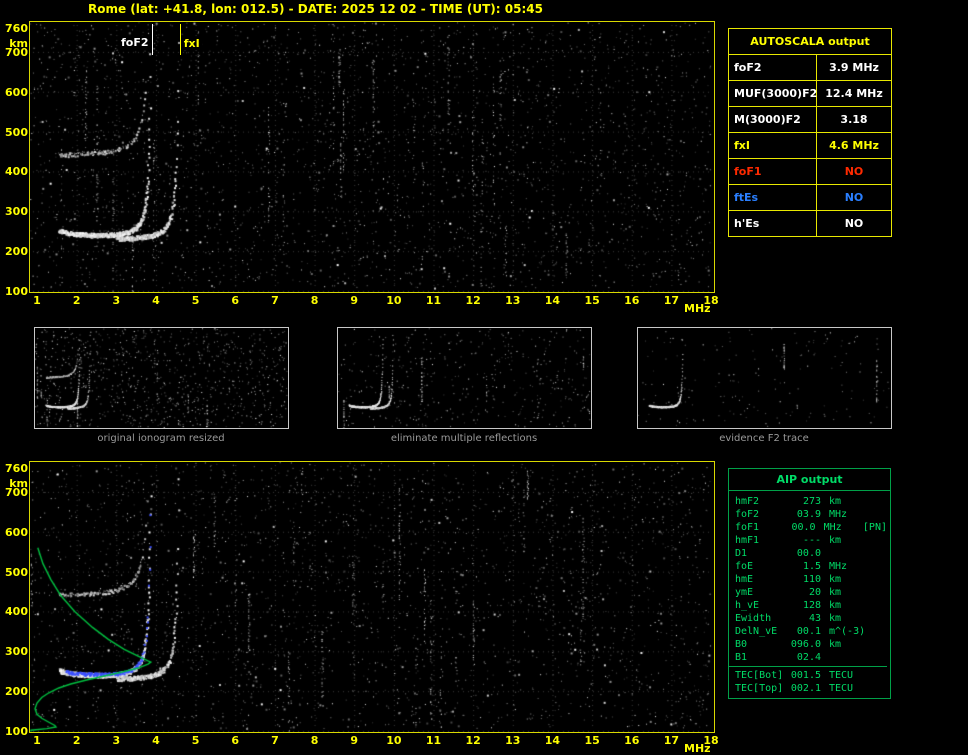 This screenshot has width=968, height=755. What do you see at coordinates (773, 197) in the screenshot?
I see `autoscala-row-label: ftEs` at bounding box center [773, 197].